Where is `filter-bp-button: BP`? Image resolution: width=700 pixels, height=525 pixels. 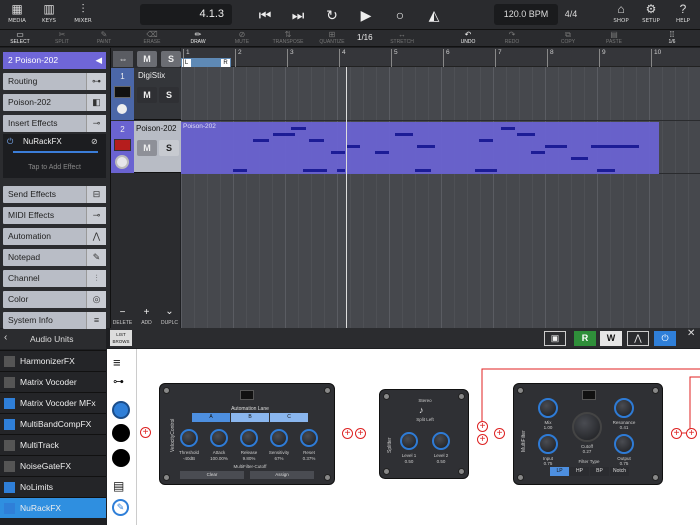 filter-bp-button: BP is located at coordinates (599, 471).